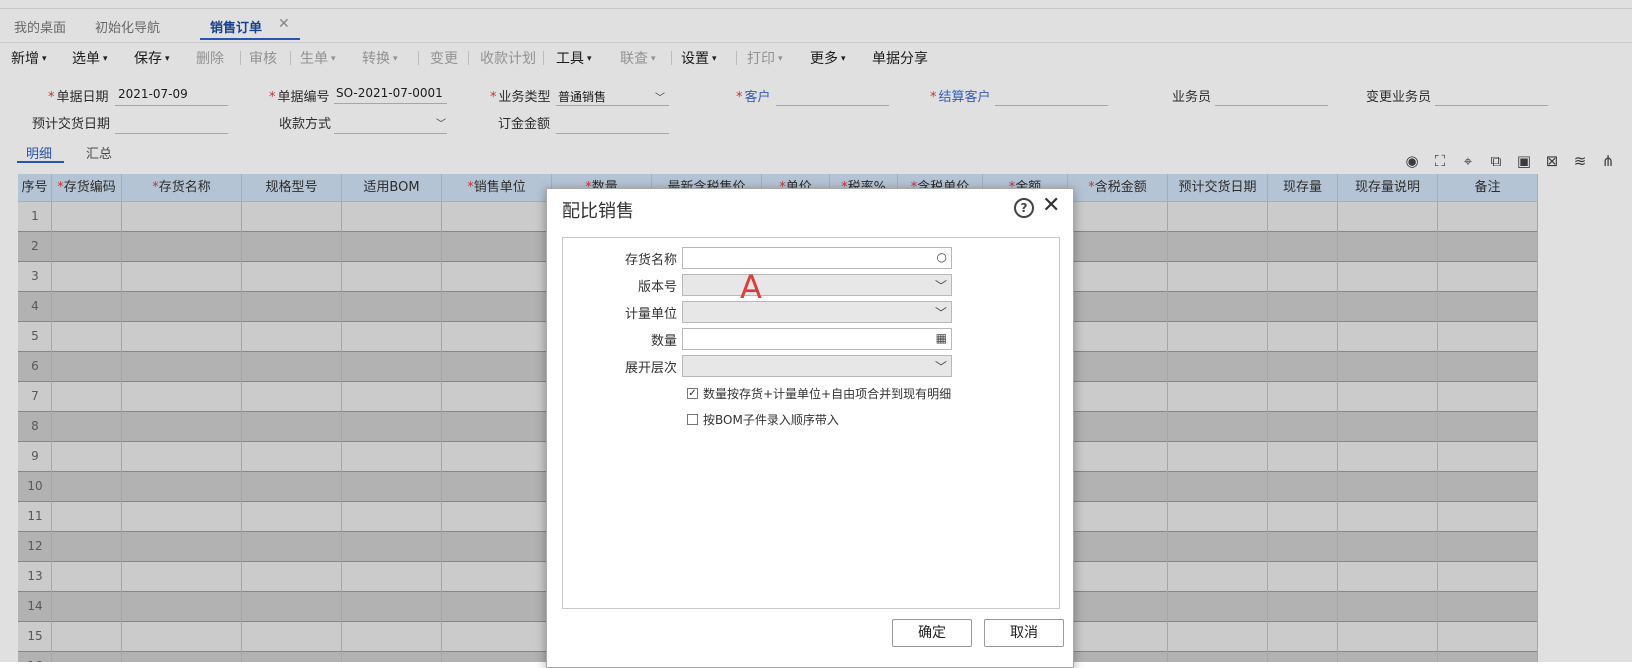 This screenshot has width=1632, height=668. Describe the element at coordinates (817, 258) in the screenshot. I see `item-name-input: ○` at that location.